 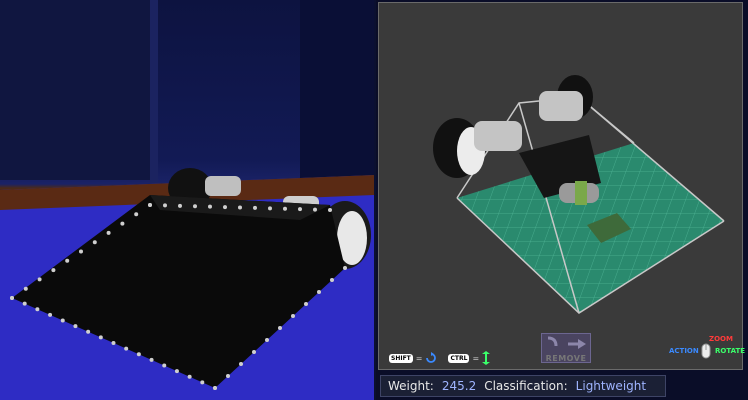 I want to click on remove-arrow-icon, so click(x=566, y=342).